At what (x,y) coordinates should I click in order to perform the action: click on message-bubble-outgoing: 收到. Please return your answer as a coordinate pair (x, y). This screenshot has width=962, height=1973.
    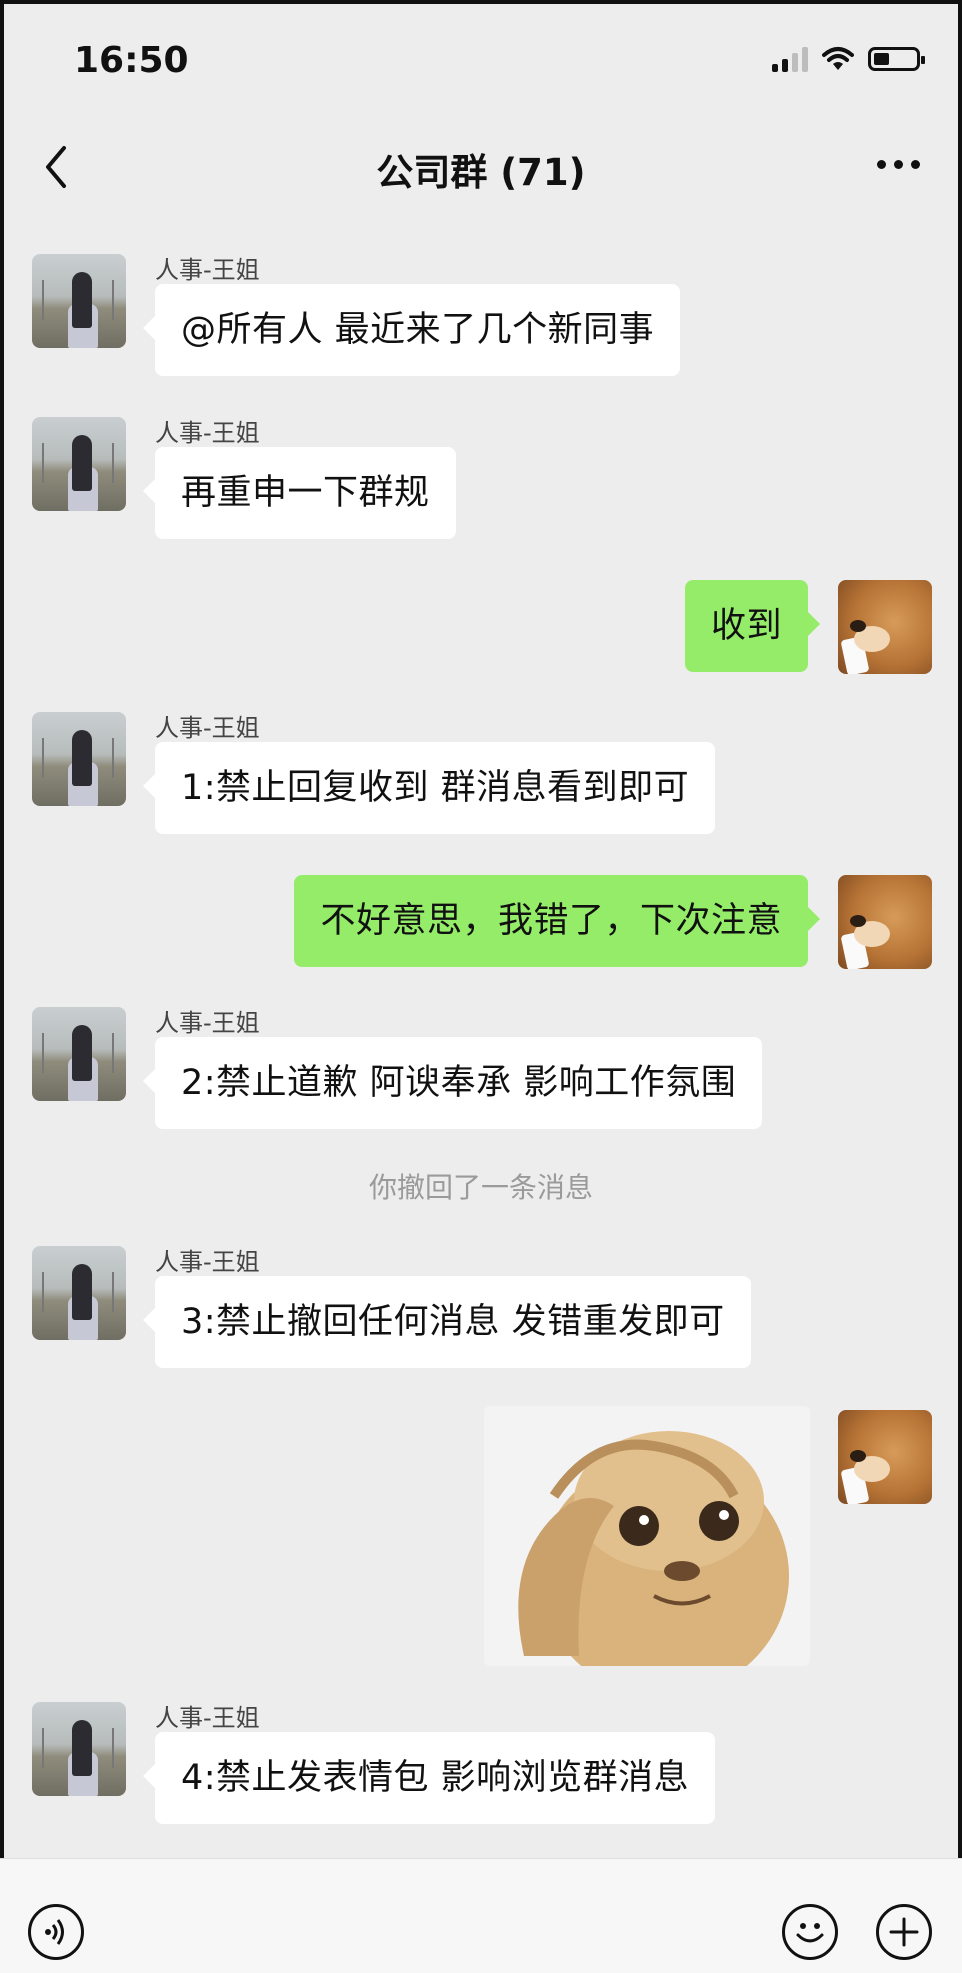
    Looking at the image, I should click on (752, 626).